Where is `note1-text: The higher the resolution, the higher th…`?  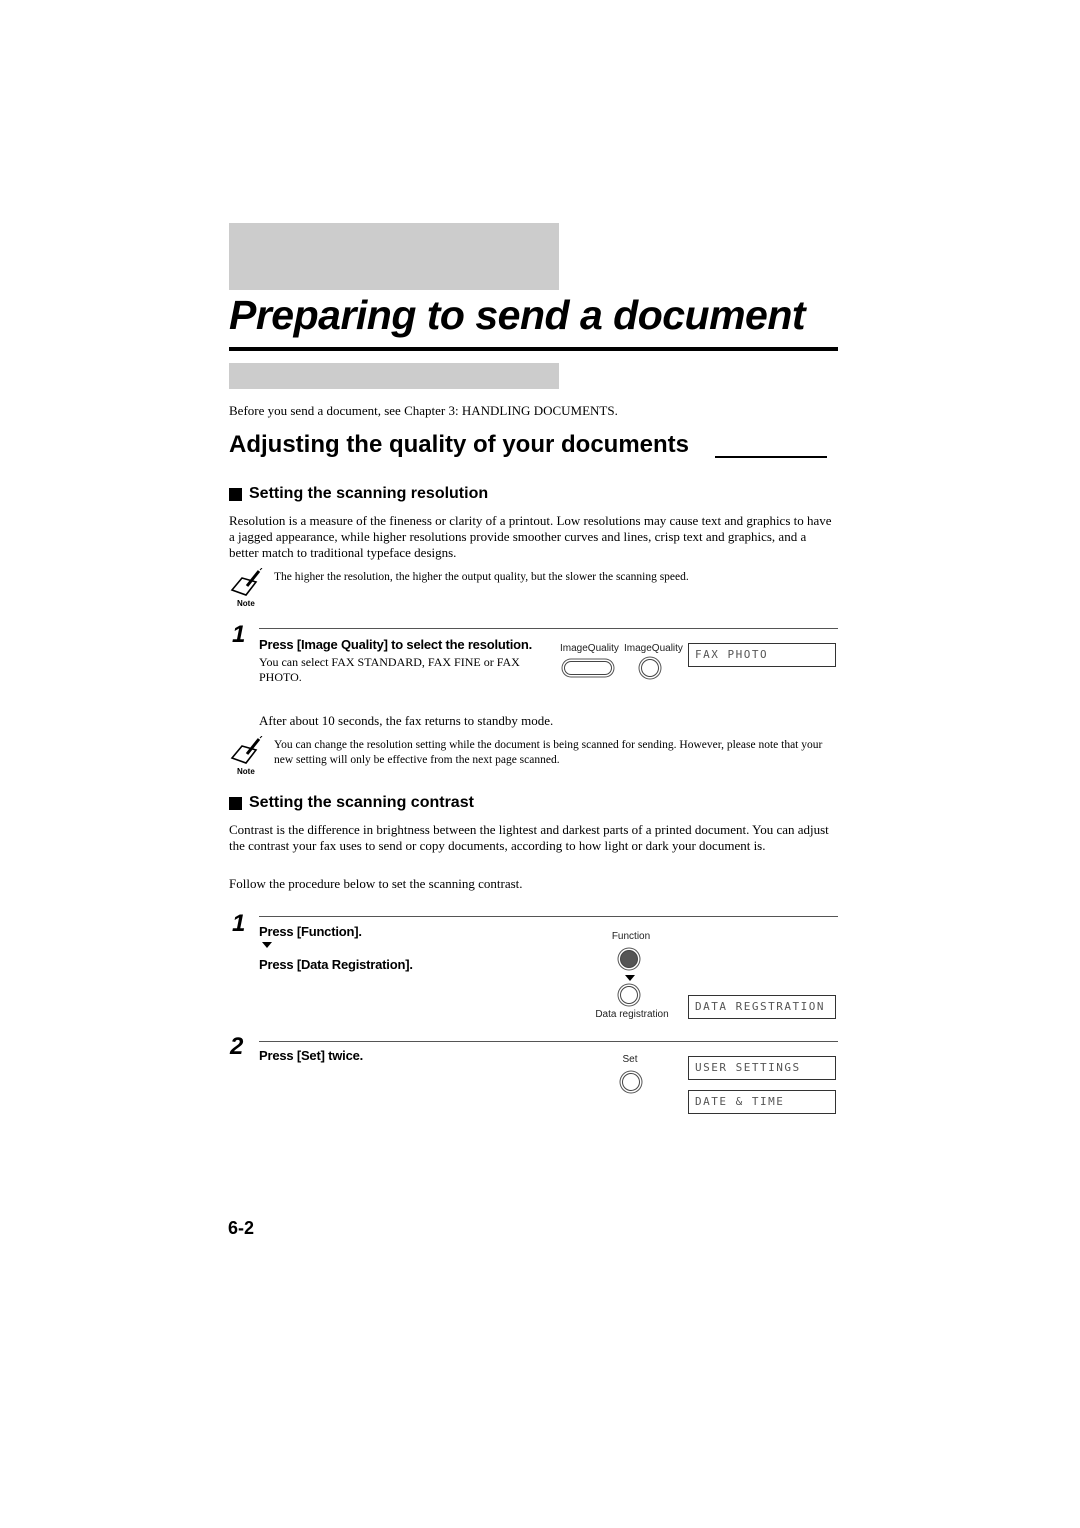
note1-text: The higher the resolution, the higher th… is located at coordinates (481, 577).